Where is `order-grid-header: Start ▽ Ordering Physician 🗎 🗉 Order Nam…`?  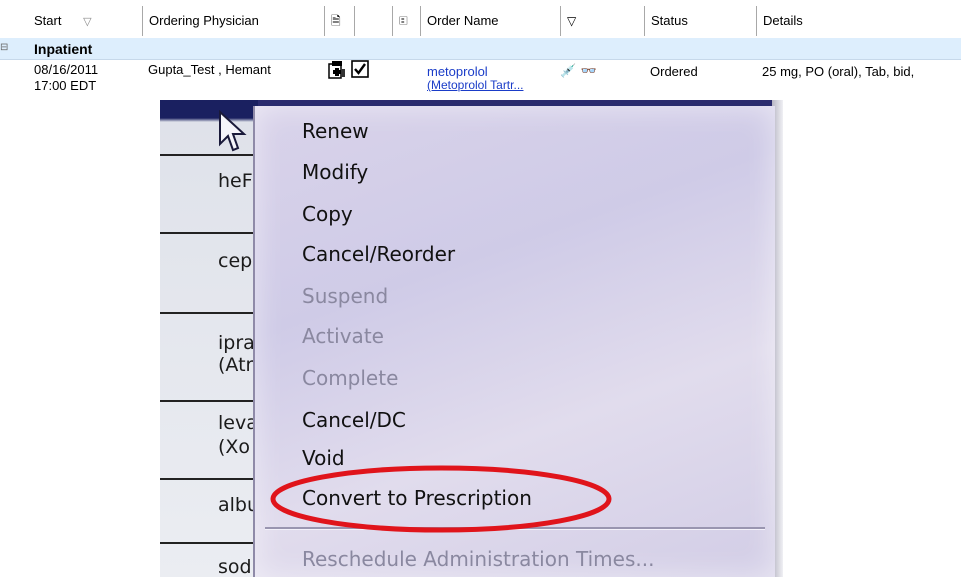 order-grid-header: Start ▽ Ordering Physician 🗎 🗉 Order Nam… is located at coordinates (480, 19).